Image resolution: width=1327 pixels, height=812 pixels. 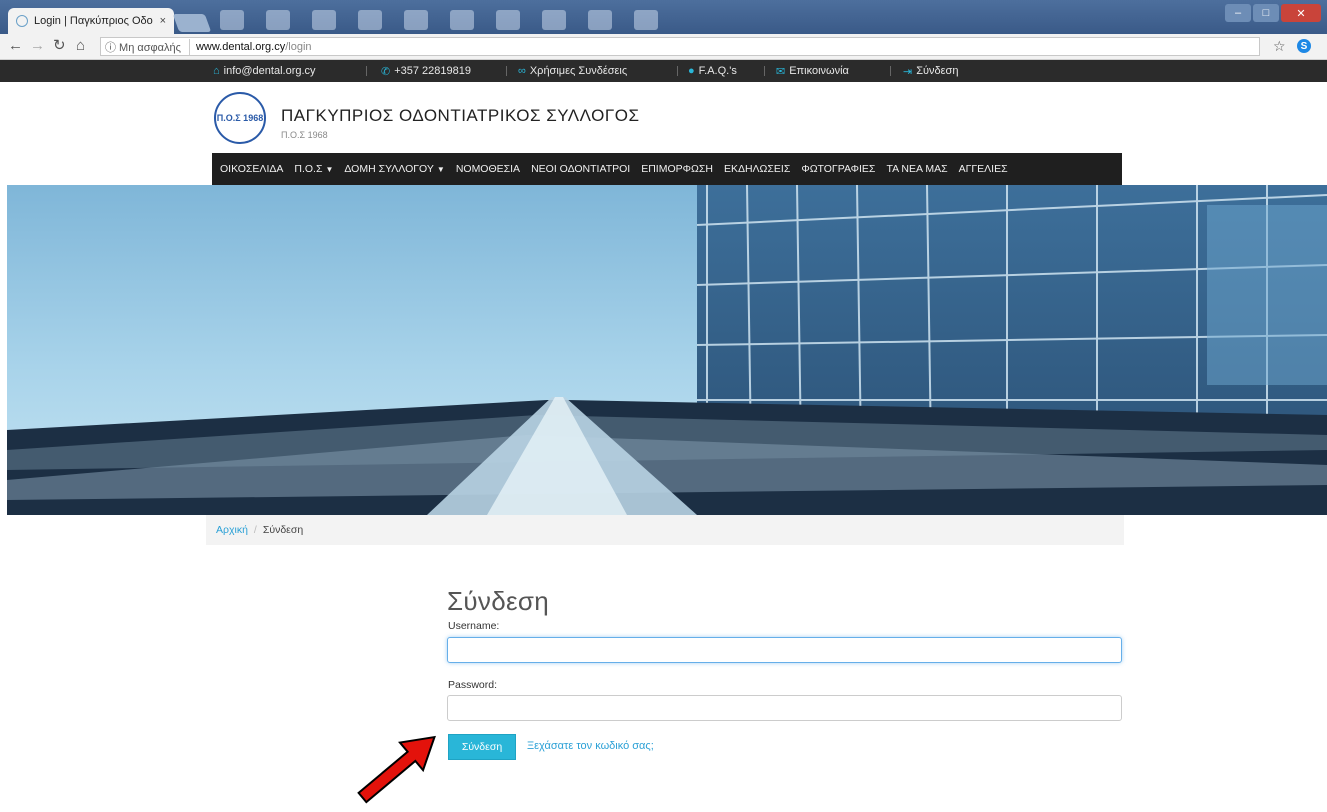 I want to click on nav-item-news: ΤΑ ΝΕΑ ΜΑΣ, so click(x=916, y=169).